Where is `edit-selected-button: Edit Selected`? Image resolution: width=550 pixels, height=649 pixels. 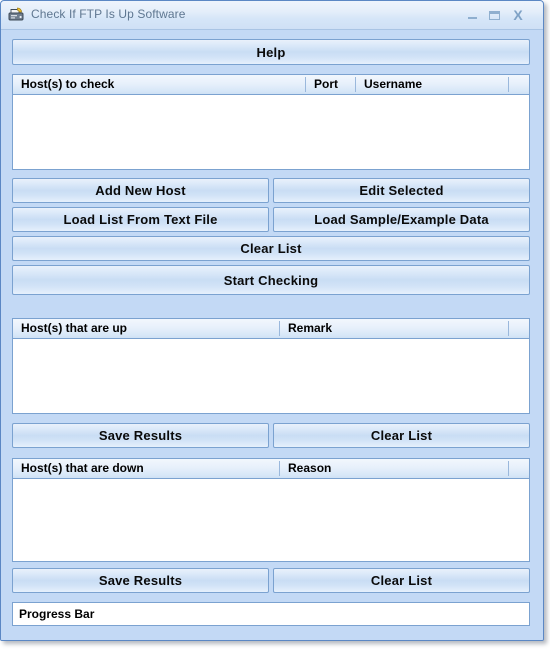 edit-selected-button: Edit Selected is located at coordinates (401, 190).